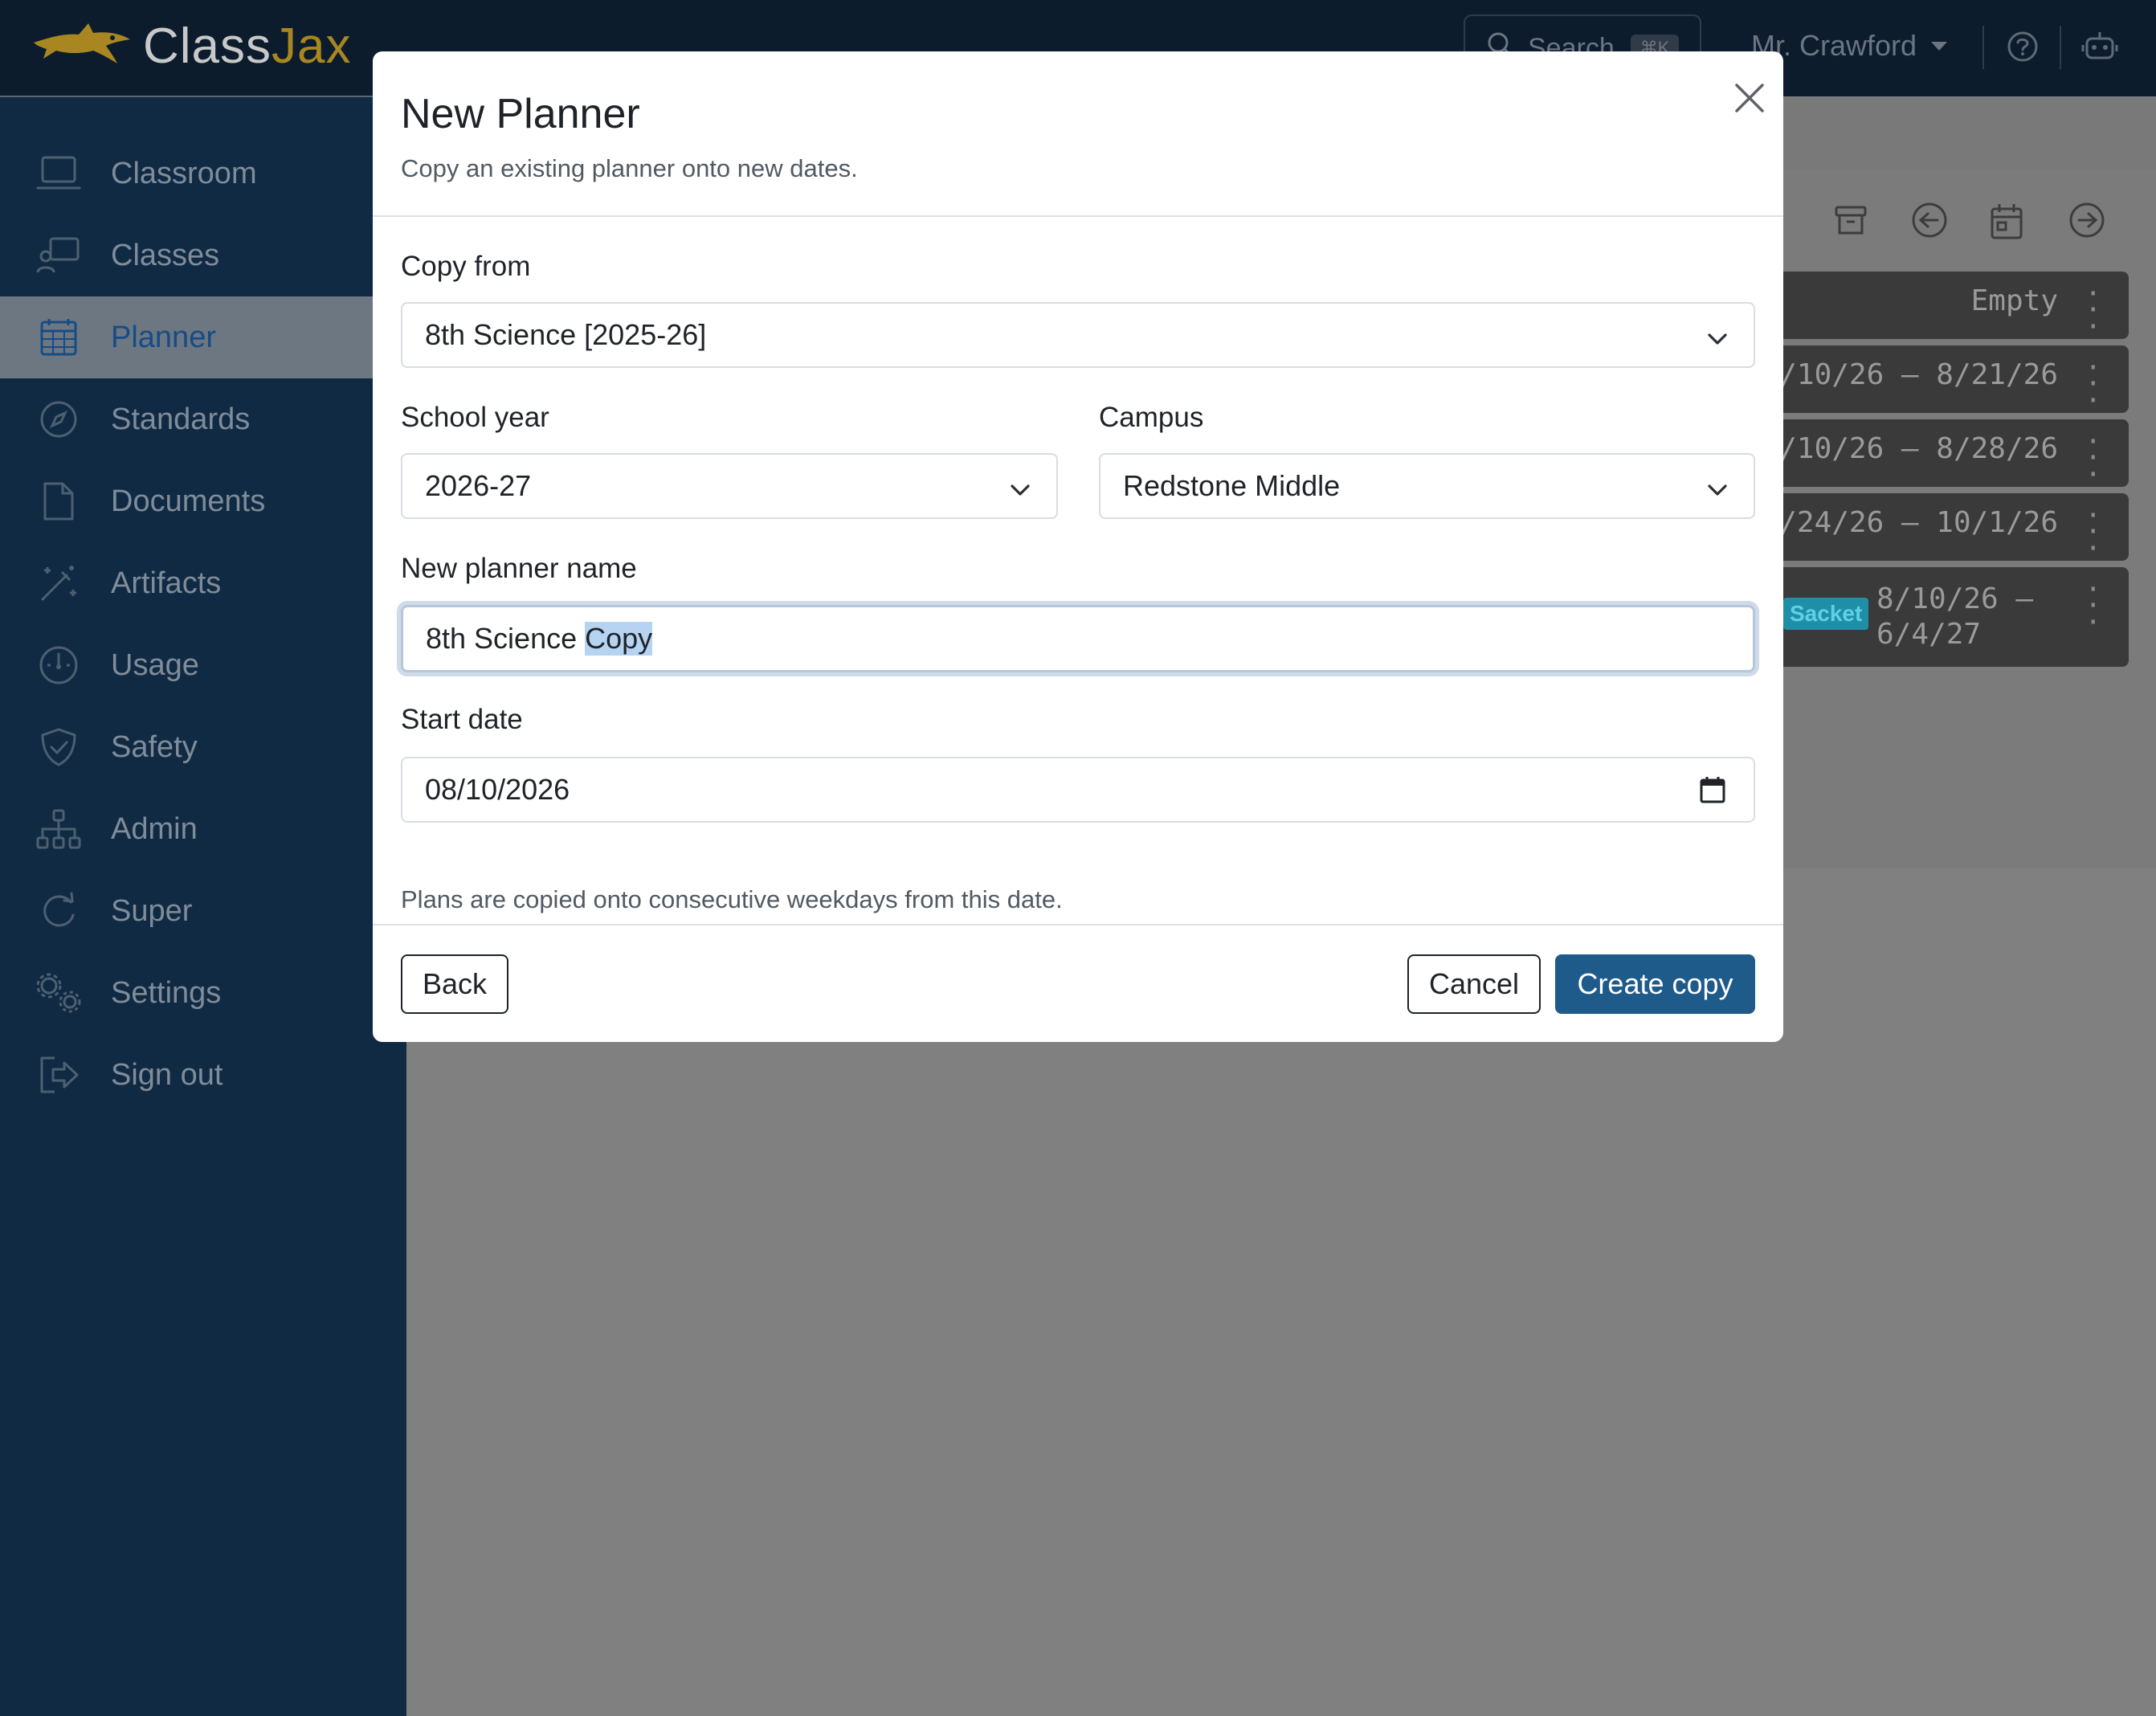 Image resolution: width=2156 pixels, height=1716 pixels. Describe the element at coordinates (1151, 417) in the screenshot. I see `campus-label: Campus` at that location.